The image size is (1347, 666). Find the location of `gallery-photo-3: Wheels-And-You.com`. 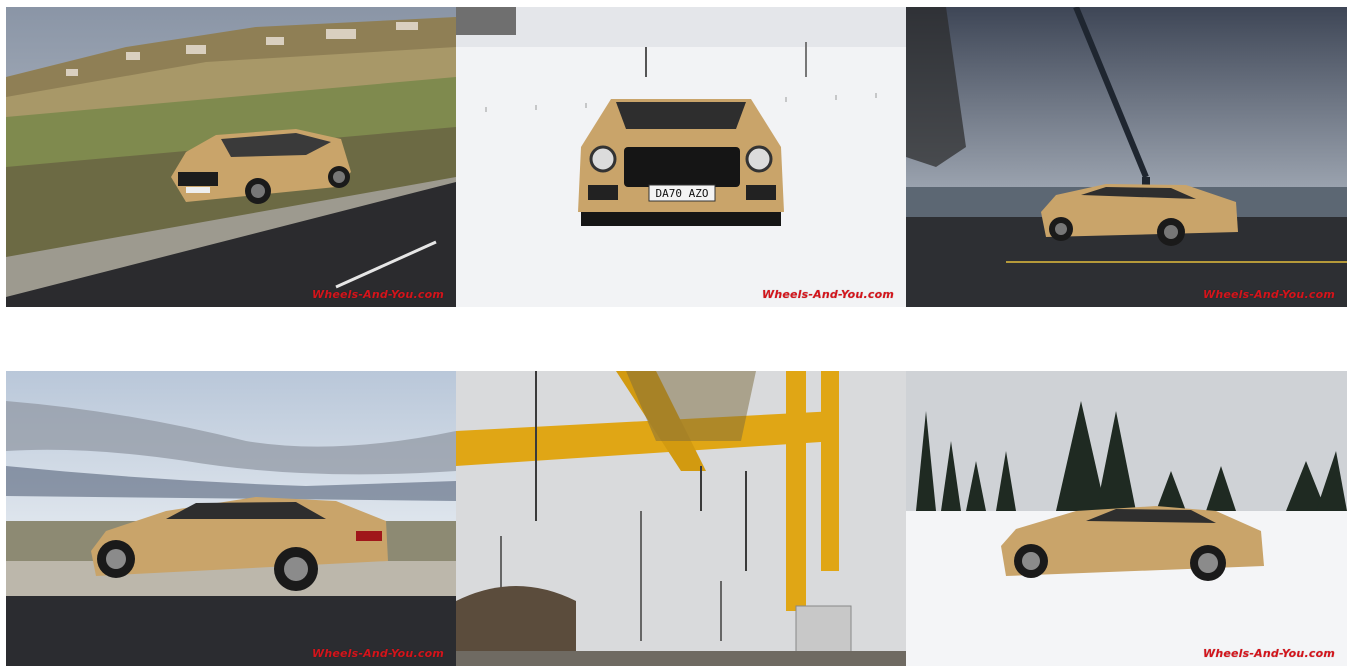

gallery-photo-3: Wheels-And-You.com is located at coordinates (1126, 157).